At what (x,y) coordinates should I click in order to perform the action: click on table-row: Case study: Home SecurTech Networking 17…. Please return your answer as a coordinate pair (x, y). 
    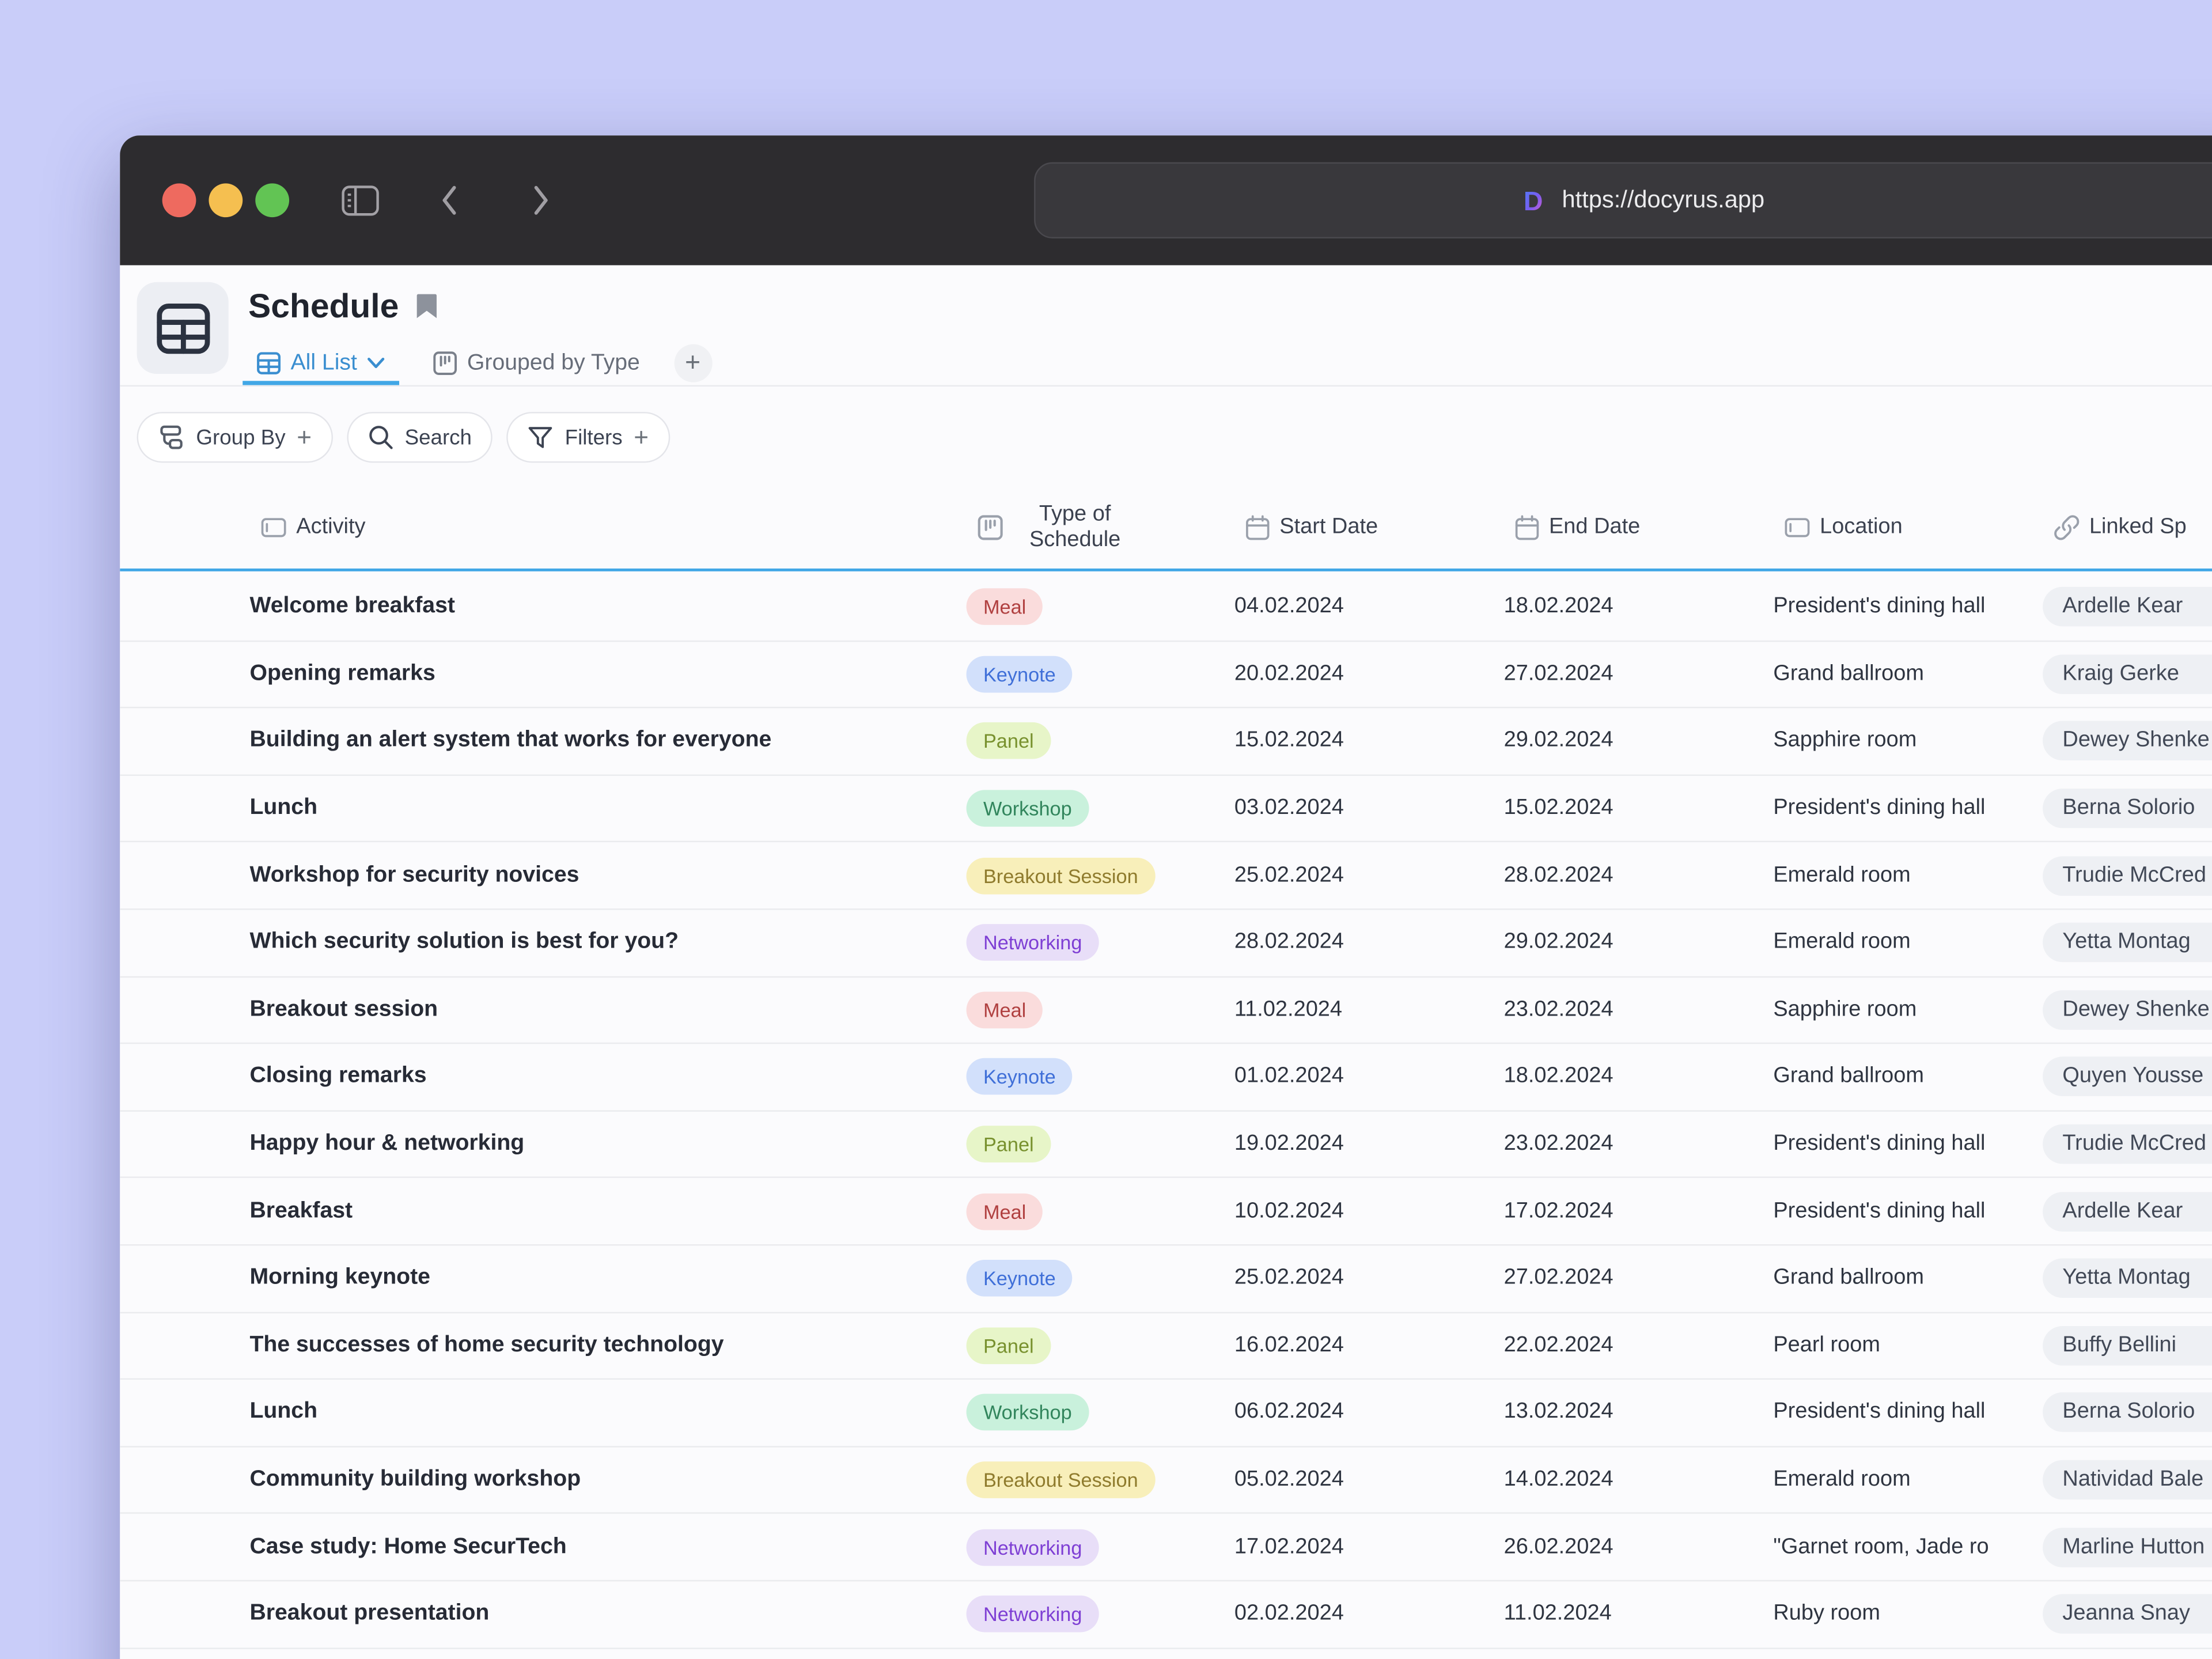
    Looking at the image, I should click on (1166, 1548).